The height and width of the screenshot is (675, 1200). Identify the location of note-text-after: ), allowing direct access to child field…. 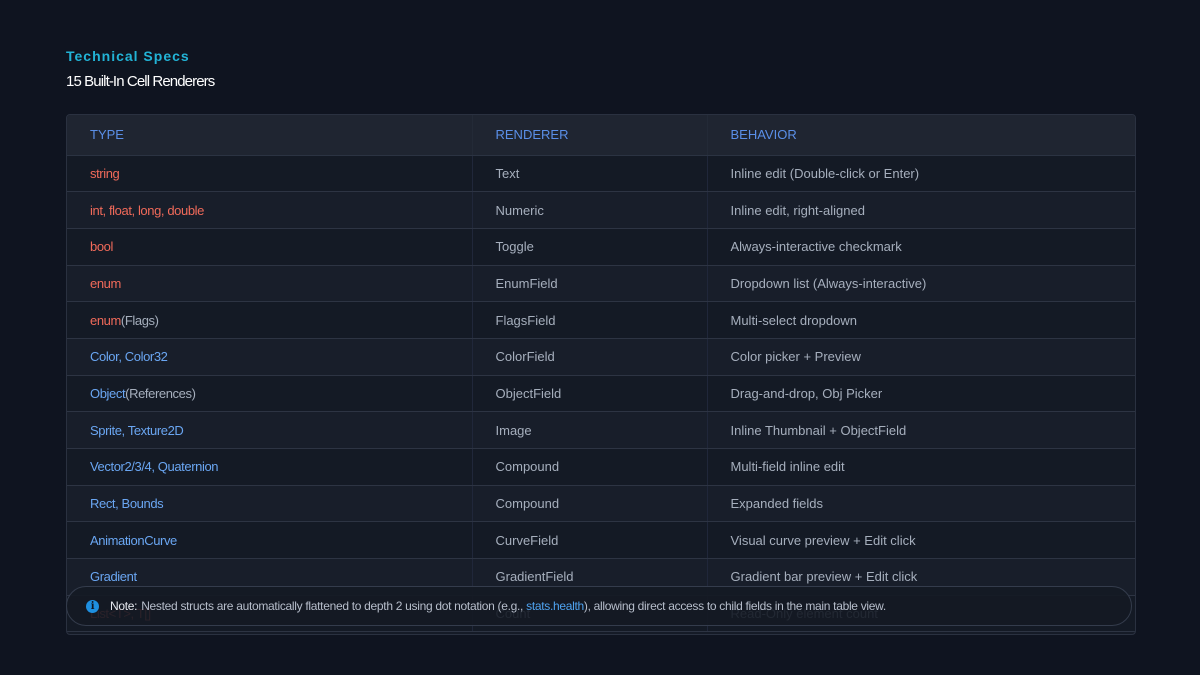
(734, 606).